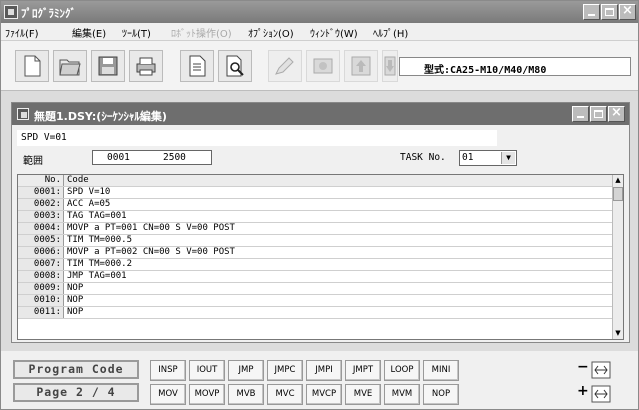  What do you see at coordinates (618, 194) in the screenshot?
I see `scroll-thumb` at bounding box center [618, 194].